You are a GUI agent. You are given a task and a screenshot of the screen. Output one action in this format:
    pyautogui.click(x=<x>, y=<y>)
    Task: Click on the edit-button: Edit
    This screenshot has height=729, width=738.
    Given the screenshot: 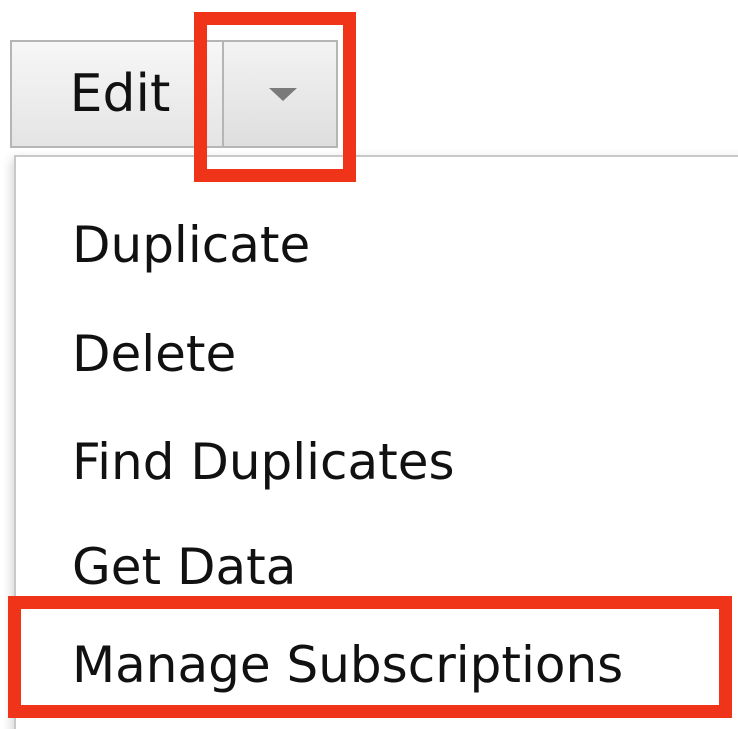 What is the action you would take?
    pyautogui.click(x=116, y=94)
    